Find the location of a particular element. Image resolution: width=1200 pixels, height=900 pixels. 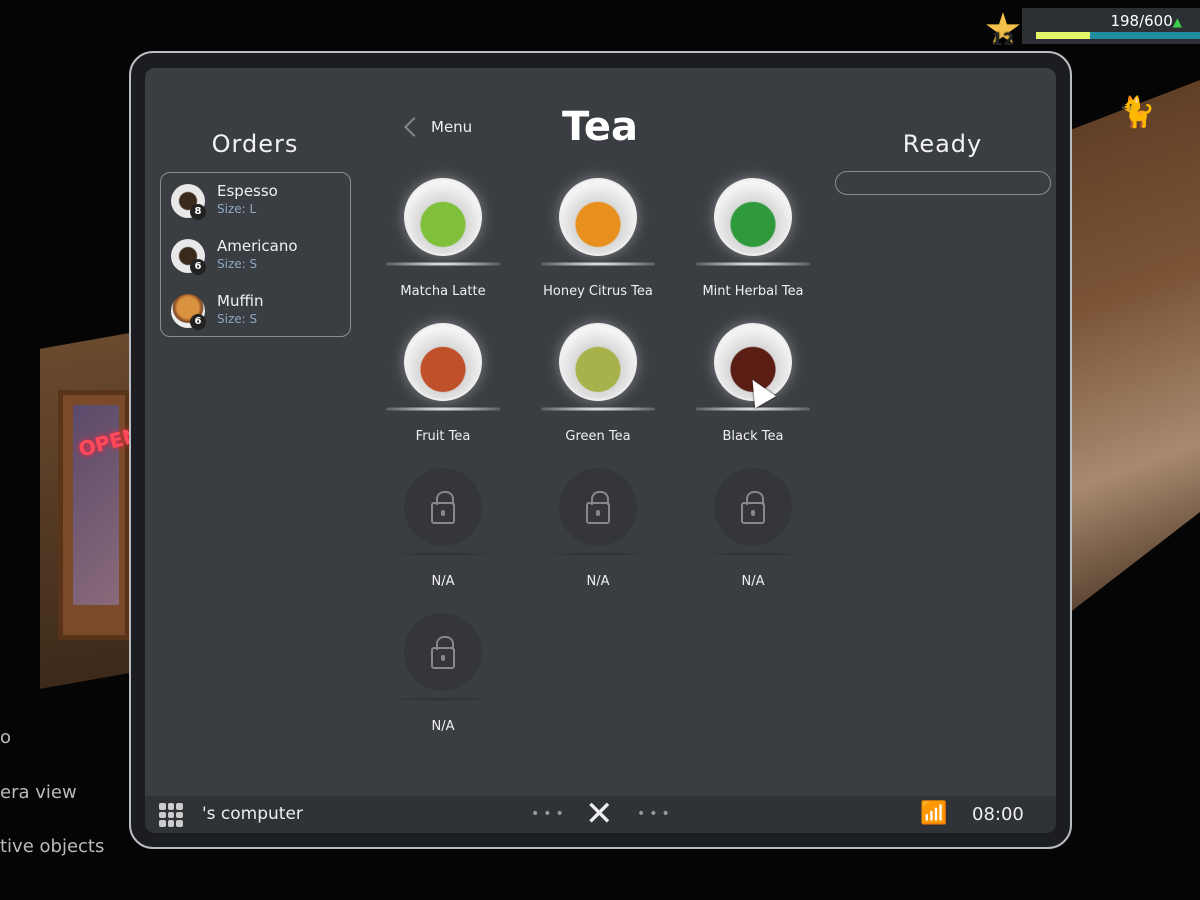

menu-item: Matcha Latte is located at coordinates (443, 243).